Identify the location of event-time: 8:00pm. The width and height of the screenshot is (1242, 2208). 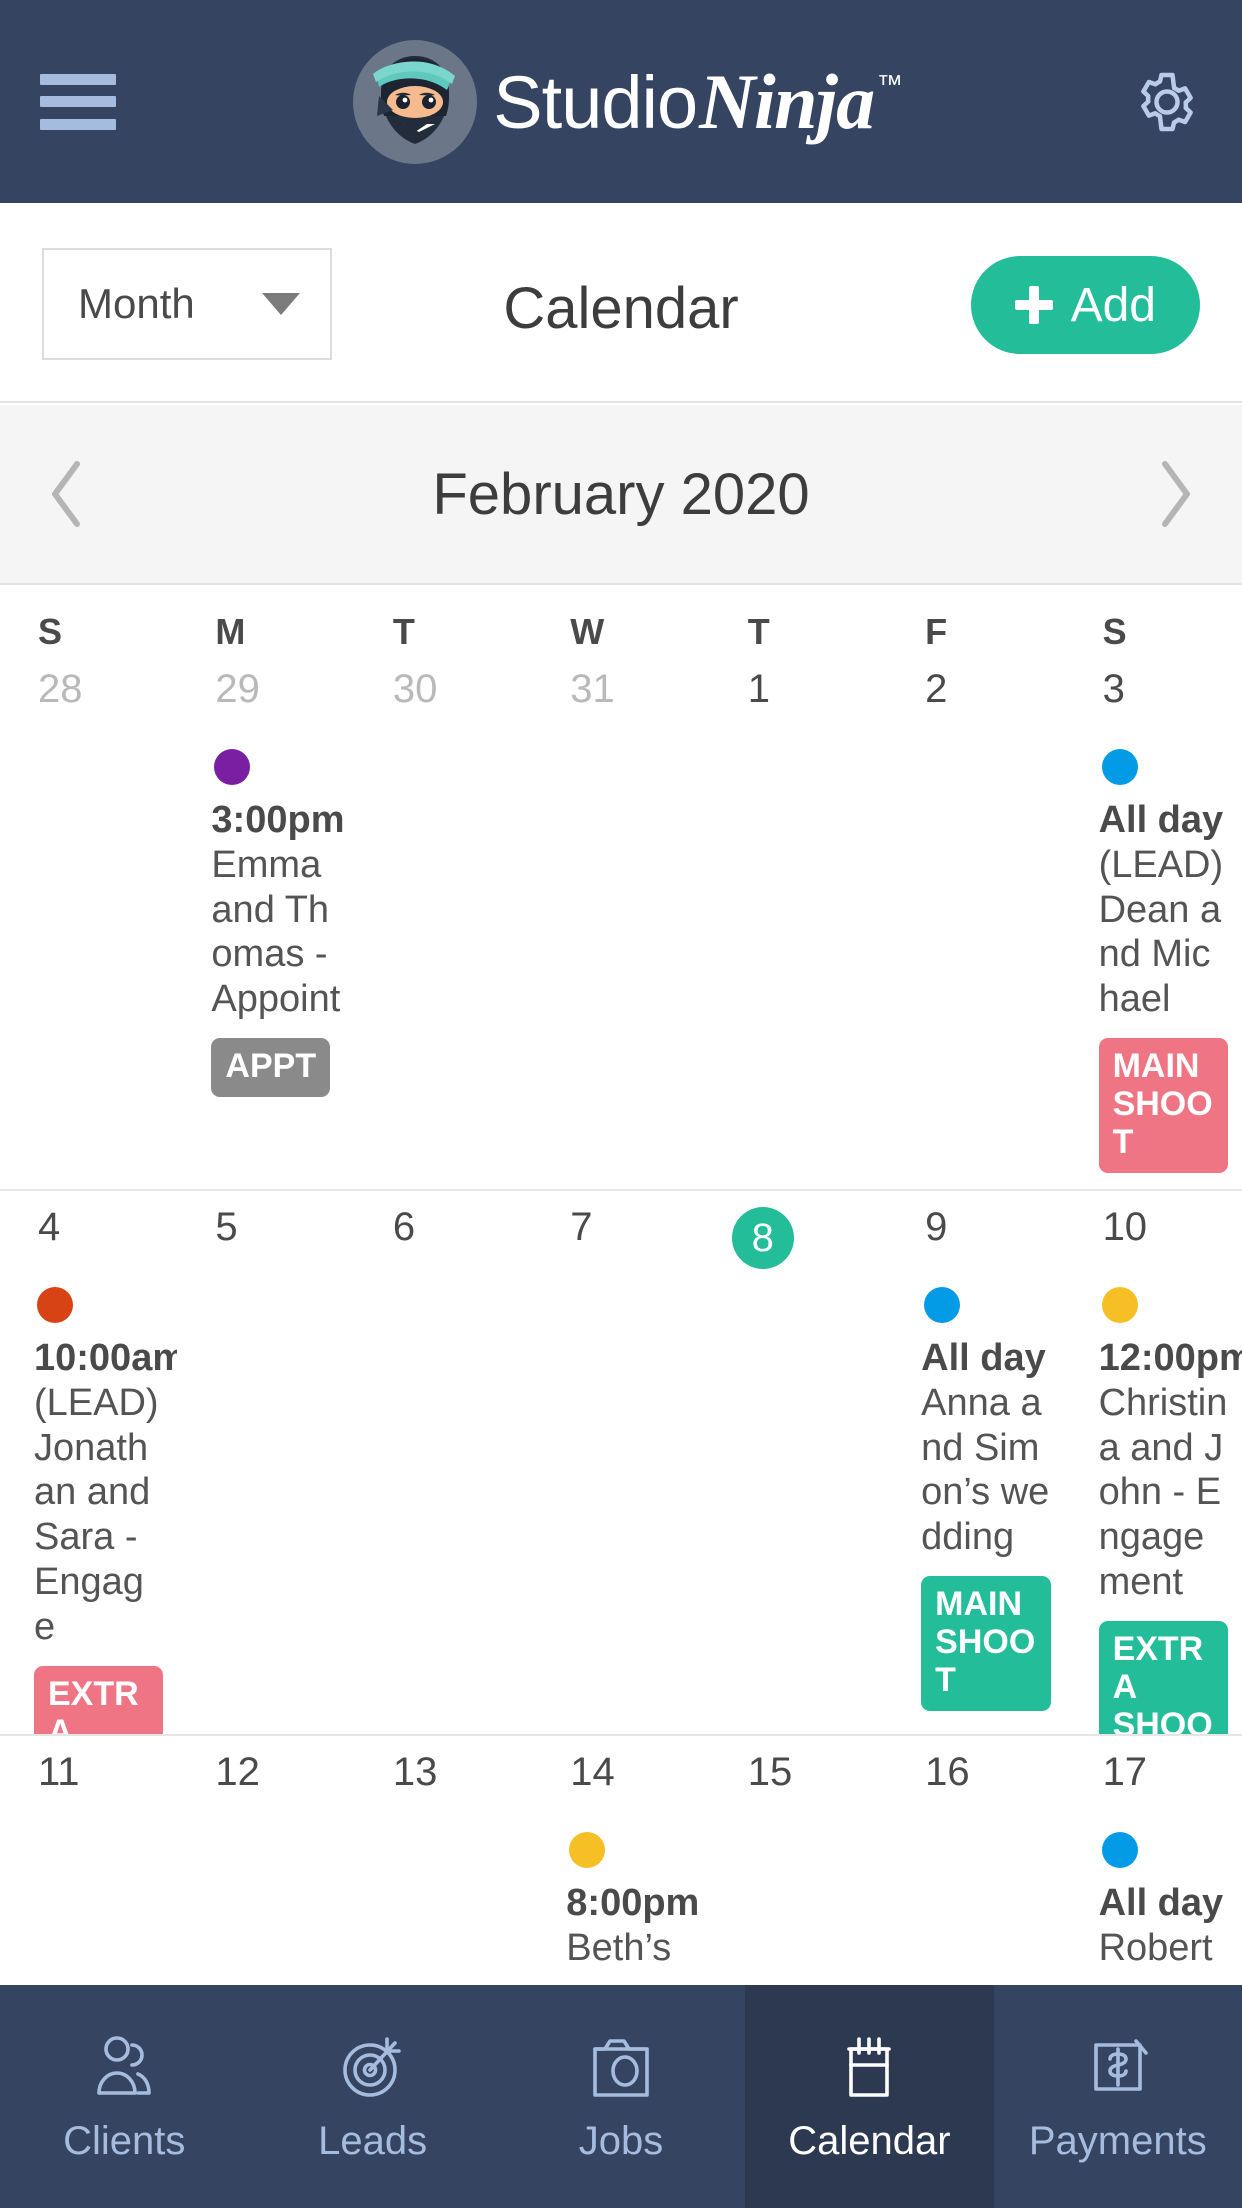
(633, 1903).